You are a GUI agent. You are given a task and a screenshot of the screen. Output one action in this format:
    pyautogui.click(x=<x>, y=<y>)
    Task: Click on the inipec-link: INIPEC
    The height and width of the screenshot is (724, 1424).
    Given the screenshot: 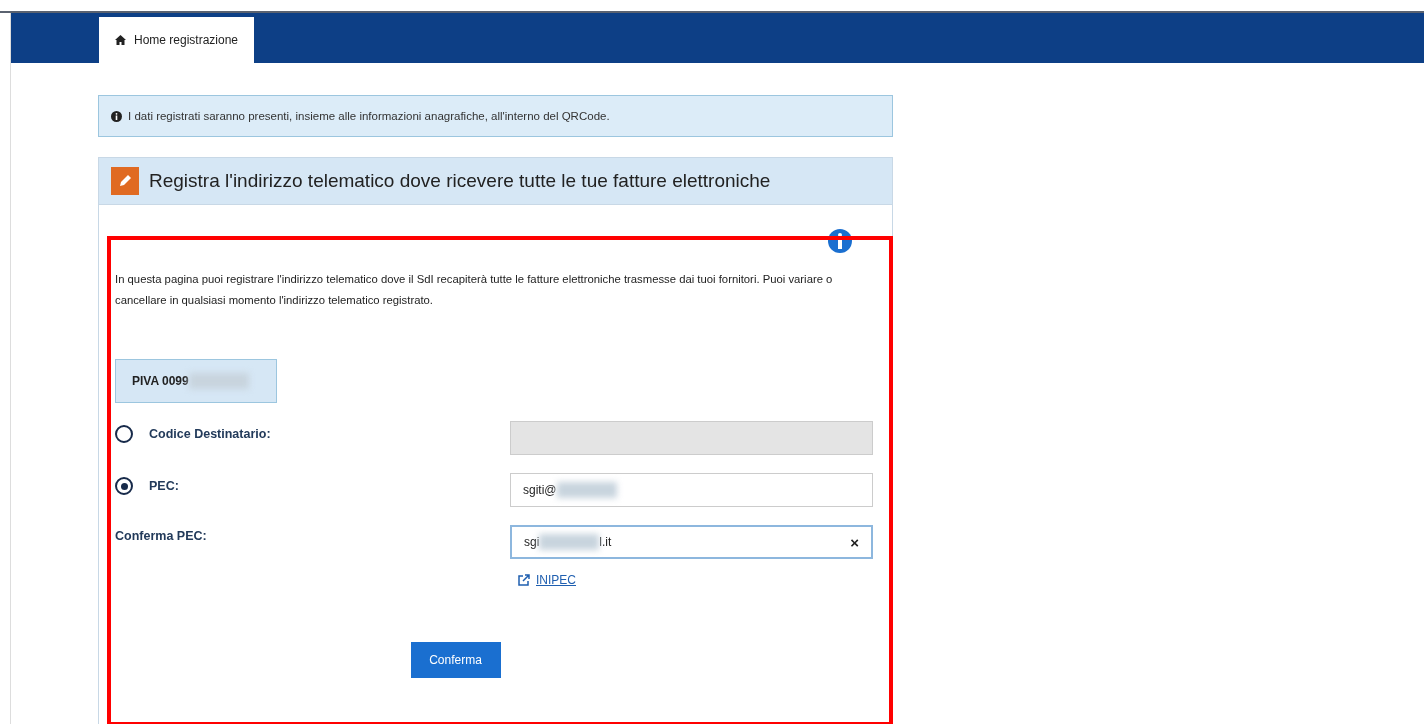 What is the action you would take?
    pyautogui.click(x=547, y=580)
    